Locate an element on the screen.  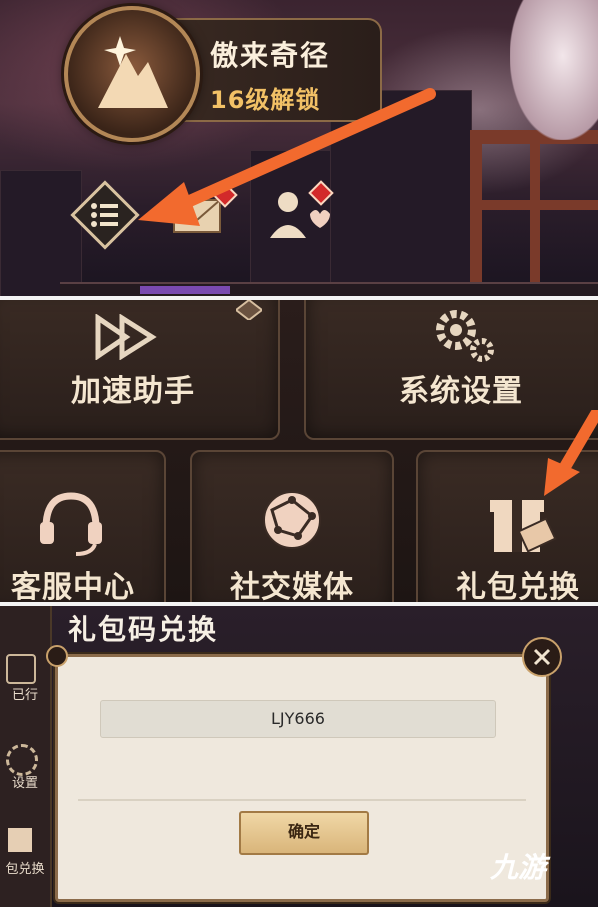
close-icon is located at coordinates (542, 657).